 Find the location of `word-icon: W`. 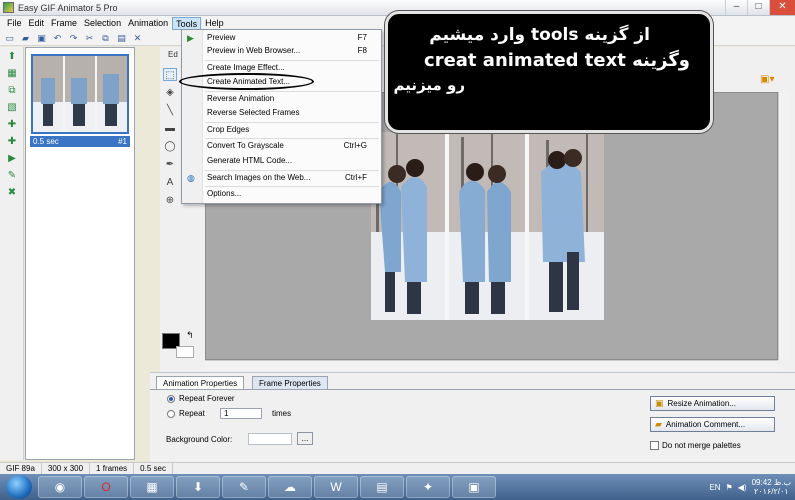

word-icon: W is located at coordinates (336, 487).